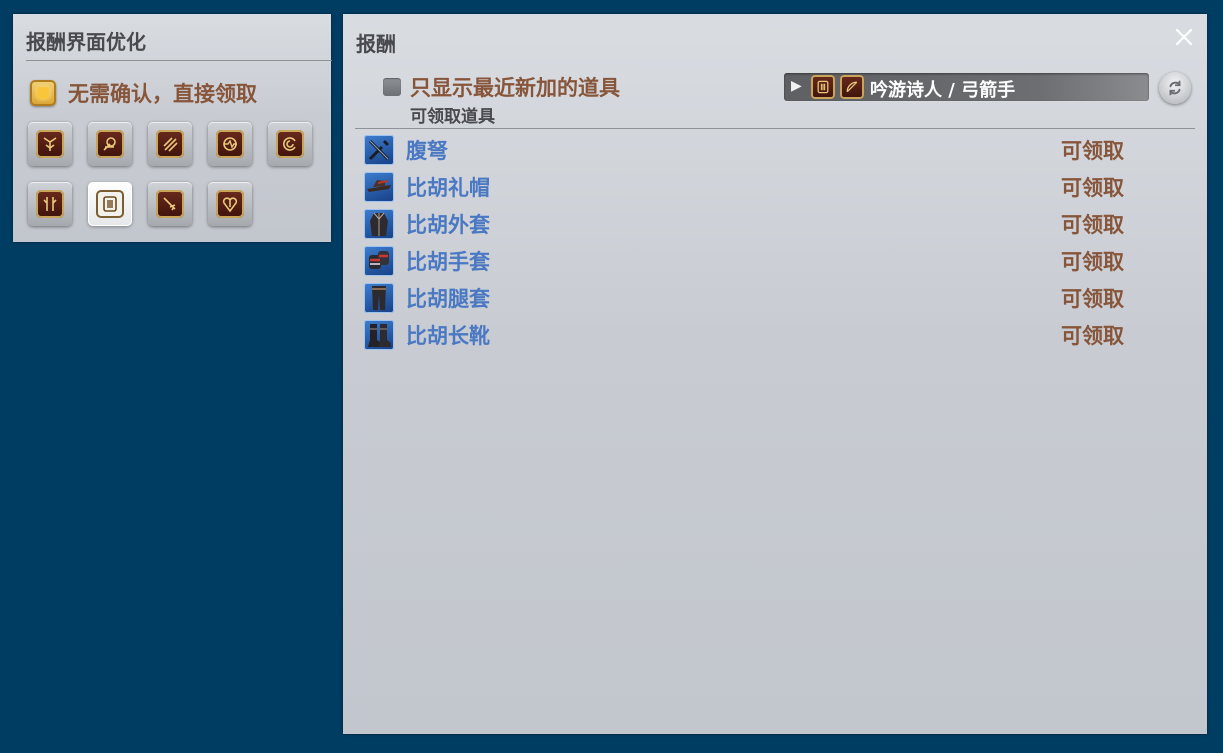 The width and height of the screenshot is (1223, 753). I want to click on panel-title: 报酬界面优化, so click(86, 42).